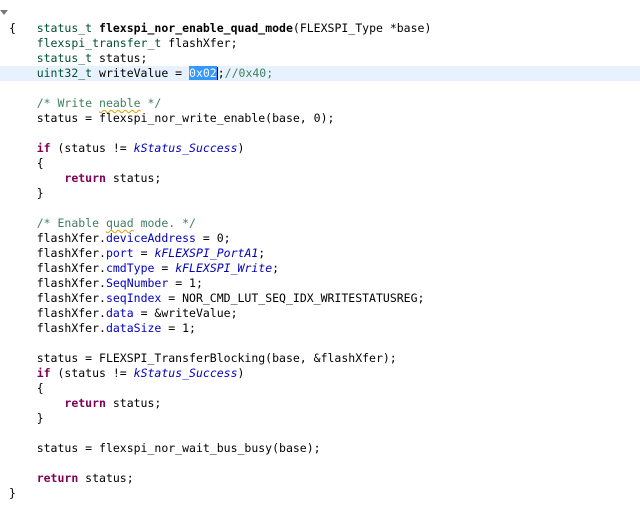  I want to click on code-line-seq-number: flashXfer.SeqNumber = 1;, so click(320, 283).